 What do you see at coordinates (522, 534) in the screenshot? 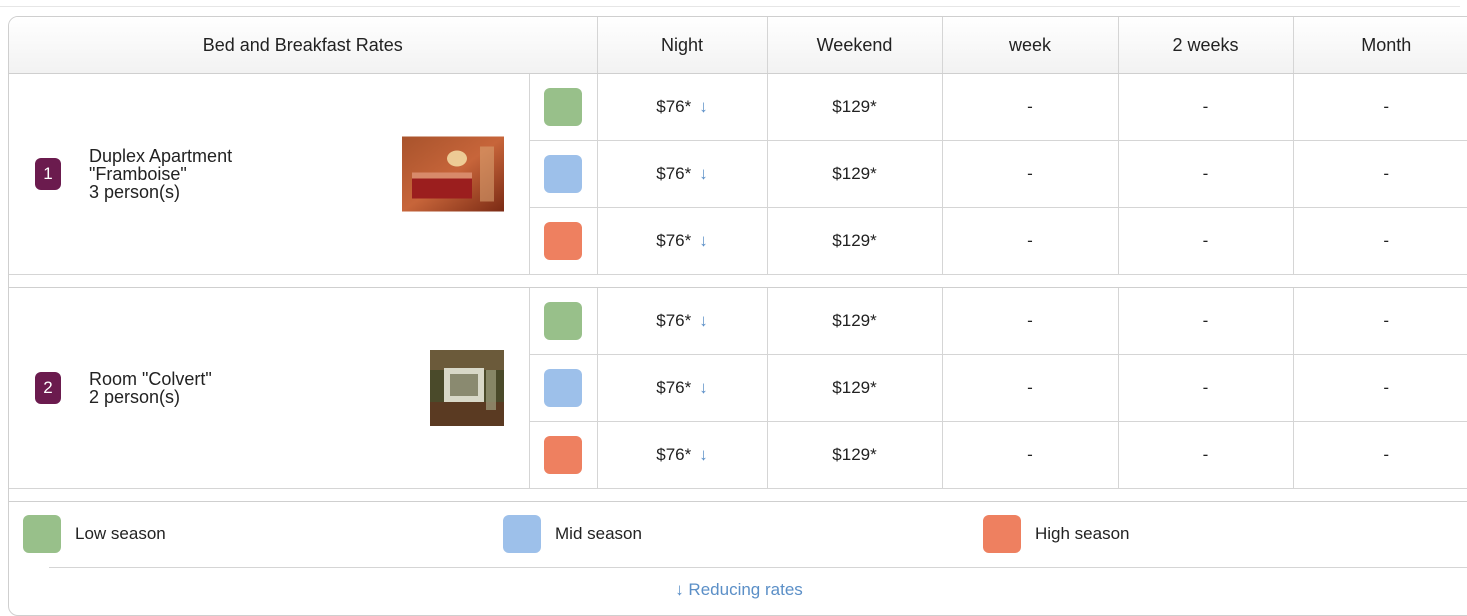
I see `mid-season-swatch` at bounding box center [522, 534].